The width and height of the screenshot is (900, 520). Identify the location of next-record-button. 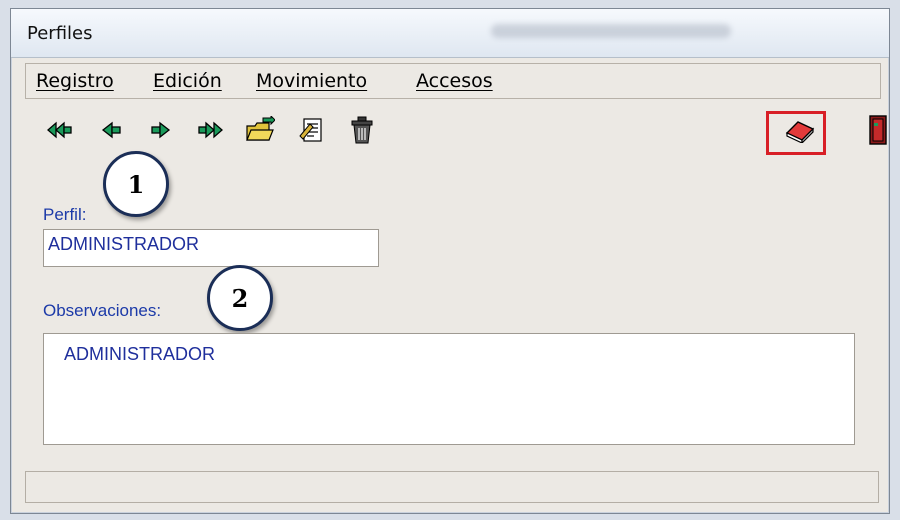
(160, 130).